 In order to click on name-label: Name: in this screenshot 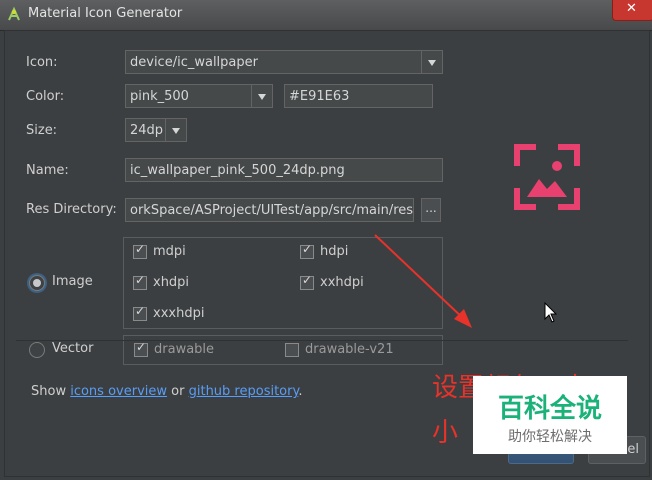, I will do `click(47, 170)`.